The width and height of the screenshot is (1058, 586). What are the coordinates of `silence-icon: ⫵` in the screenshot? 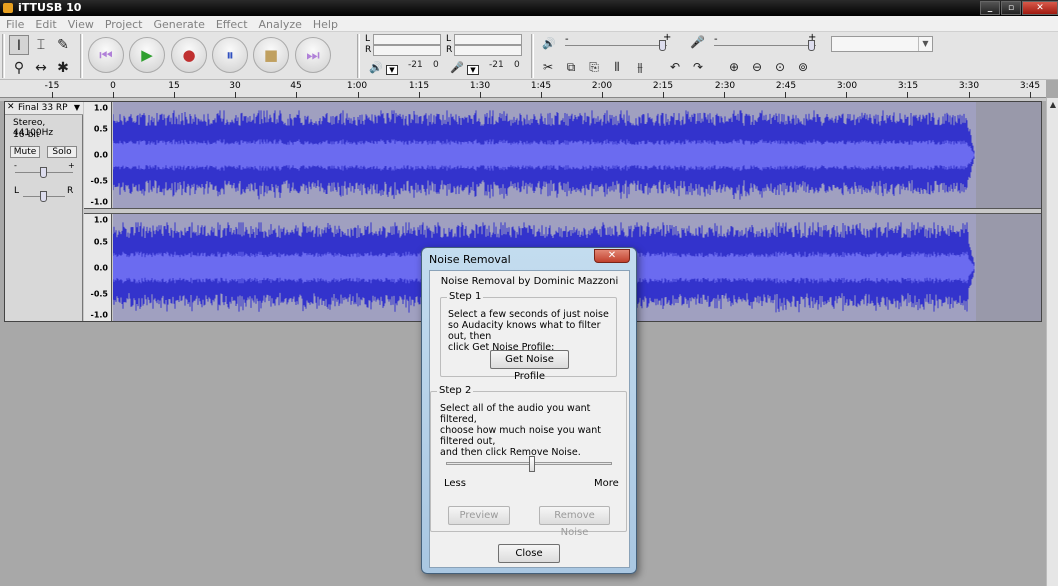 It's located at (640, 67).